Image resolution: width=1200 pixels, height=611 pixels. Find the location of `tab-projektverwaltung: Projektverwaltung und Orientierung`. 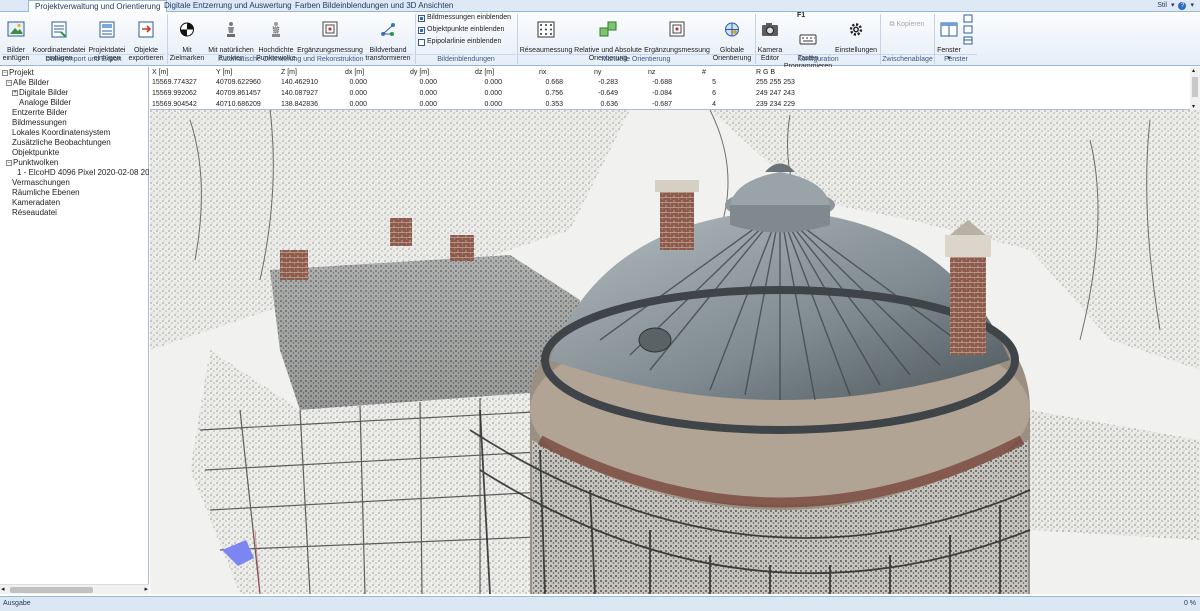

tab-projektverwaltung: Projektverwaltung und Orientierung is located at coordinates (98, 6).